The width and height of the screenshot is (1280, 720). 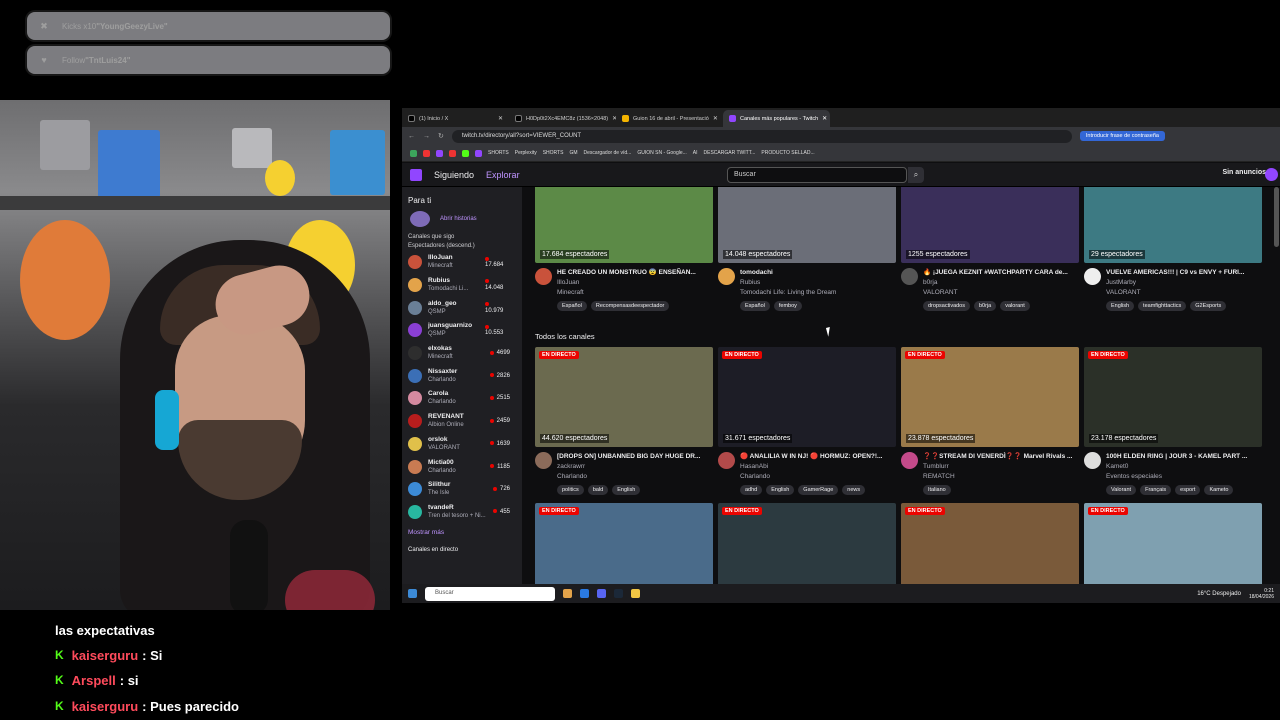 What do you see at coordinates (633, 283) in the screenshot?
I see `channel-name: IlloJuan` at bounding box center [633, 283].